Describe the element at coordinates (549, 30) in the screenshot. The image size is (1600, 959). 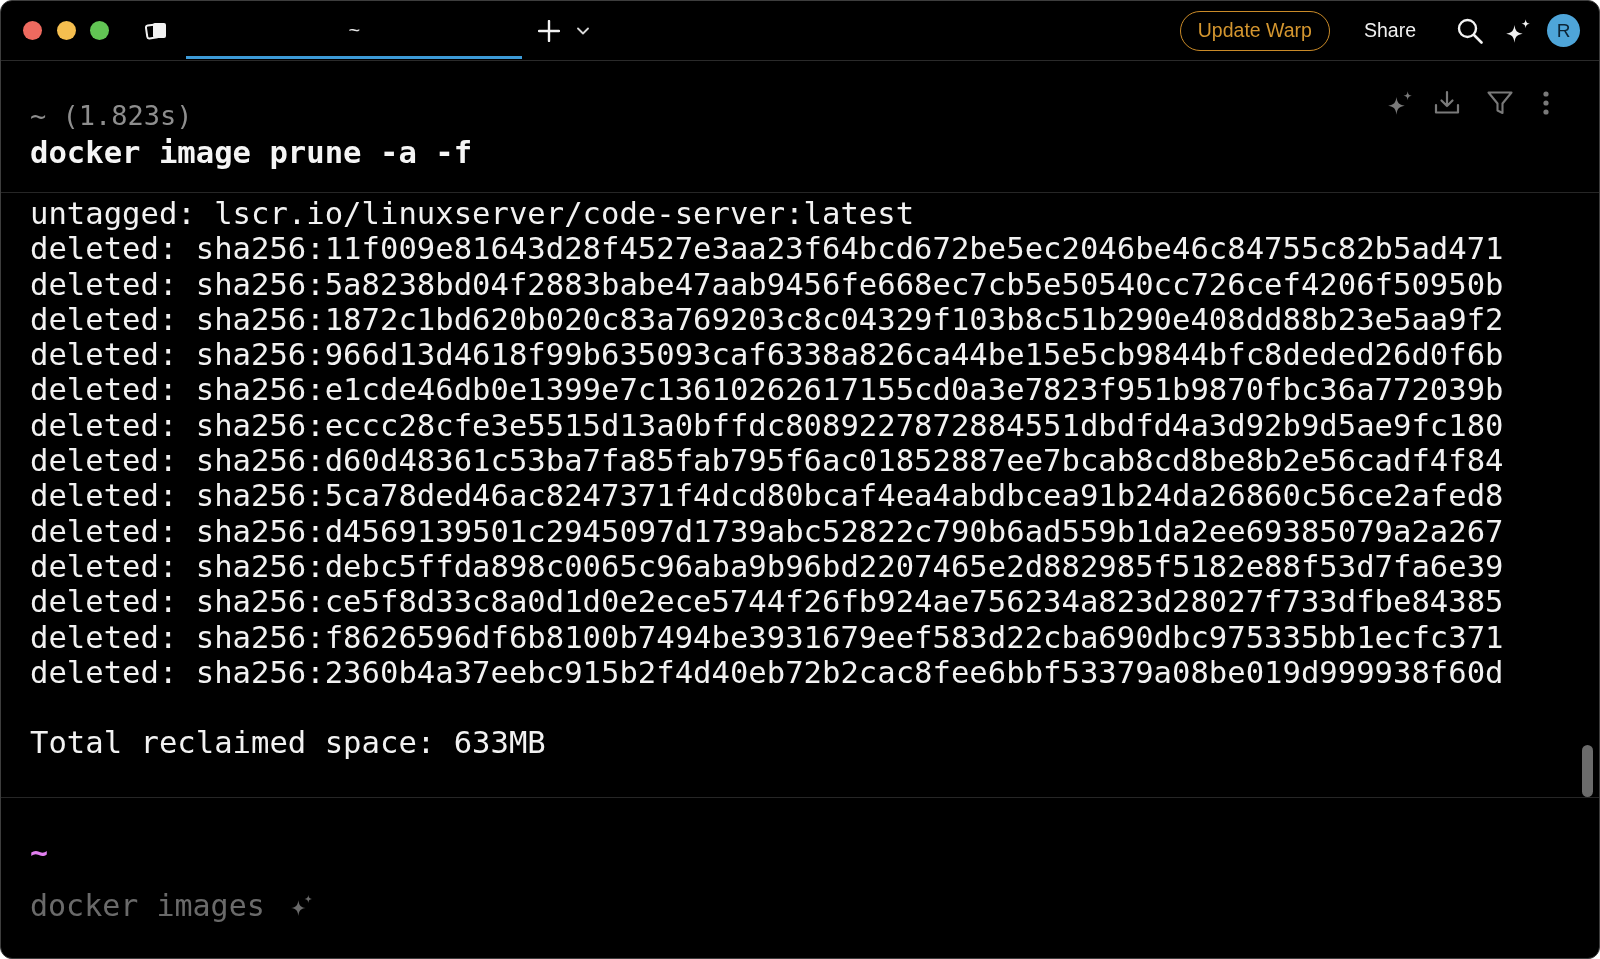
I see `plus-icon` at that location.